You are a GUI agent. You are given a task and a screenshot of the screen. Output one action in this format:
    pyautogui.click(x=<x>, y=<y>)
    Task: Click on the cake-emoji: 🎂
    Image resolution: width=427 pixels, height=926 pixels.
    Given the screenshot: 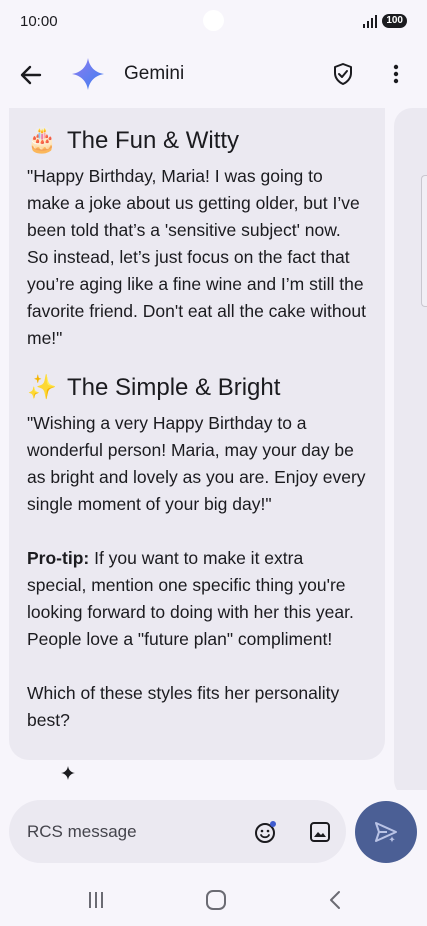 What is the action you would take?
    pyautogui.click(x=42, y=140)
    